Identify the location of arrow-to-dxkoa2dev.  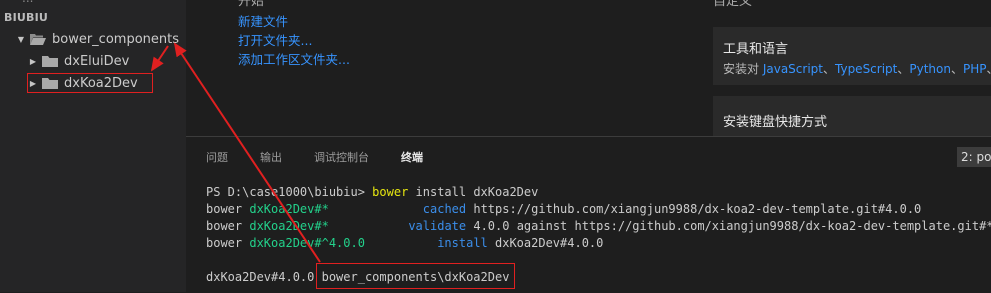
(159, 58).